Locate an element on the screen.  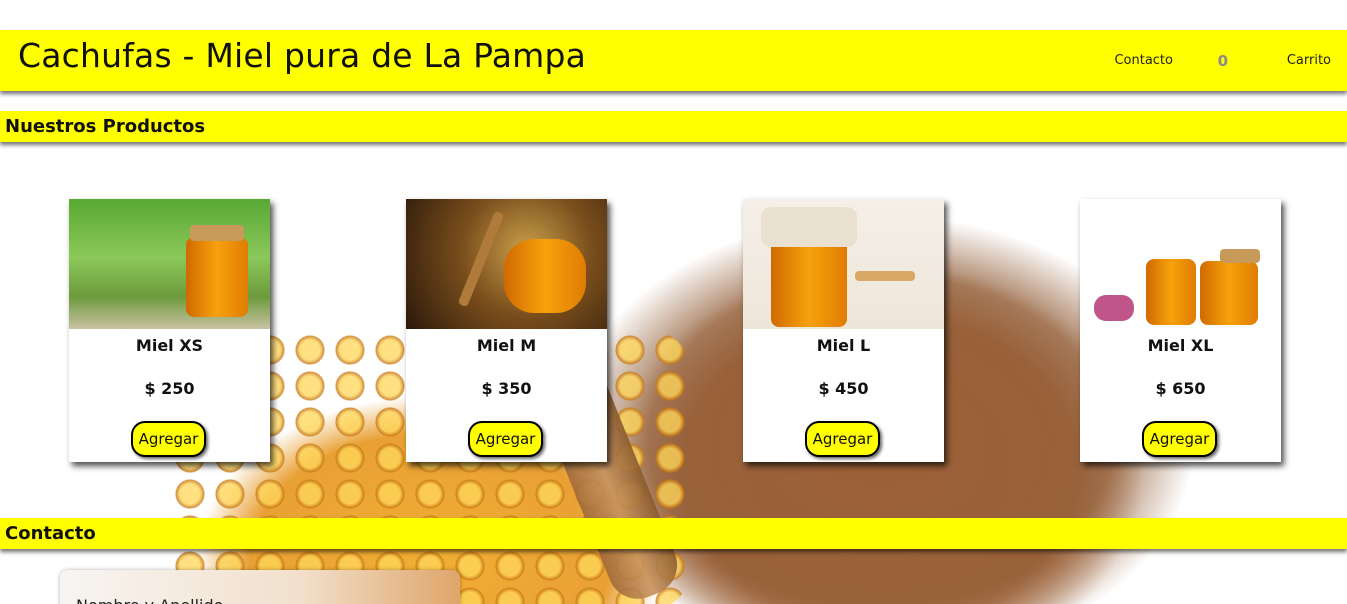
product-price: $ 650 is located at coordinates (1180, 388).